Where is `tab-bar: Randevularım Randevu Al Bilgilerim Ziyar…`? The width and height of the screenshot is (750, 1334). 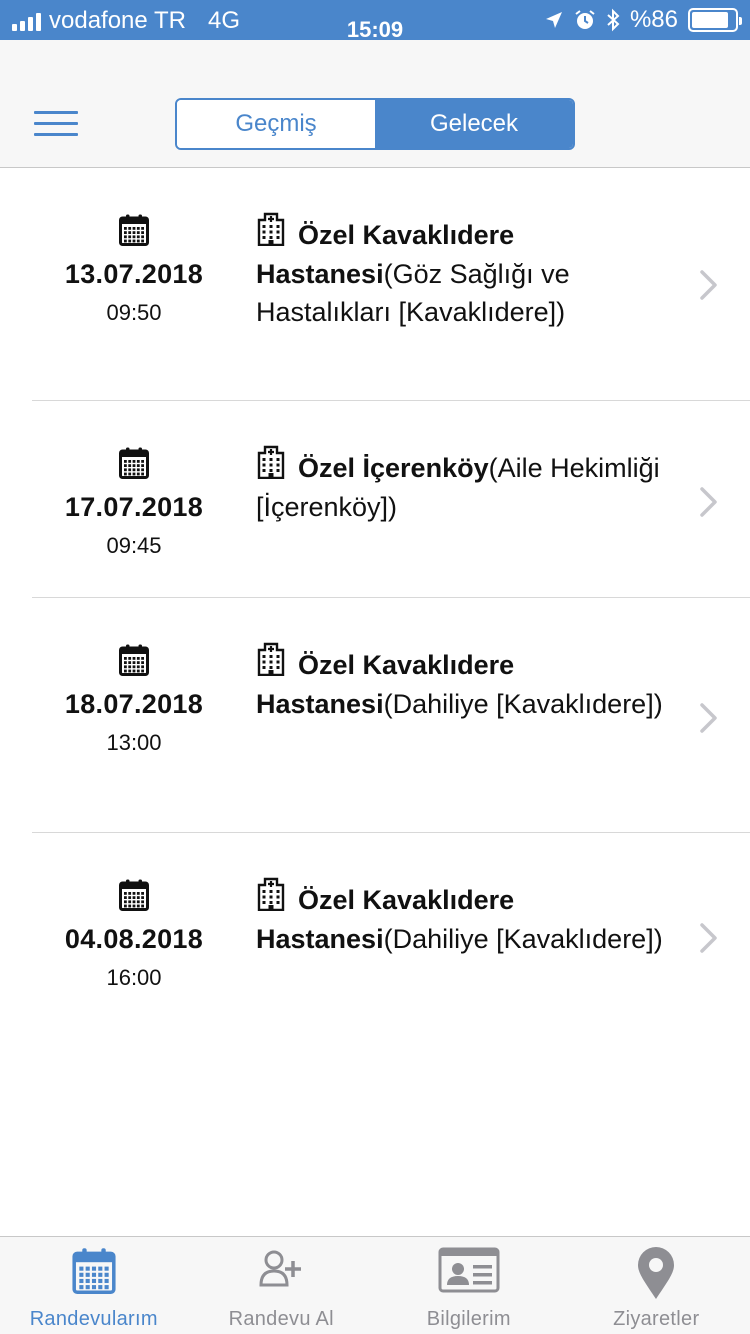
tab-bar: Randevularım Randevu Al Bilgilerim Ziyar… is located at coordinates (375, 1285).